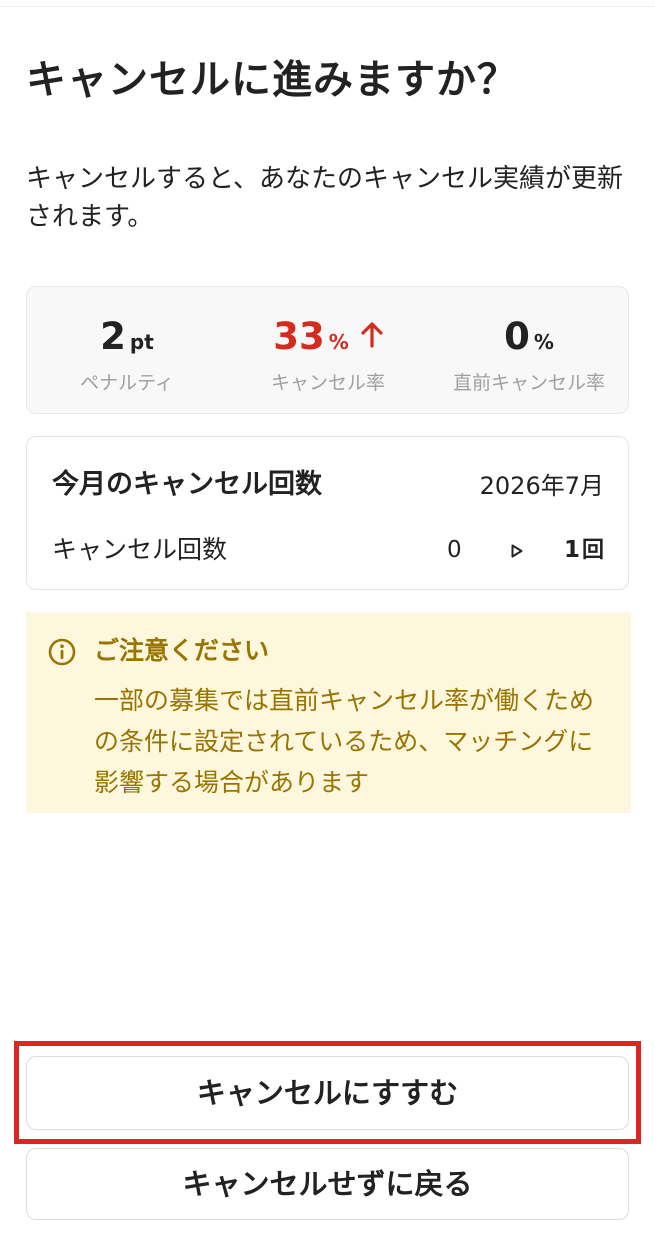 This screenshot has height=1245, width=655. I want to click on stat-last-minute-rate-value: 0%, so click(529, 336).